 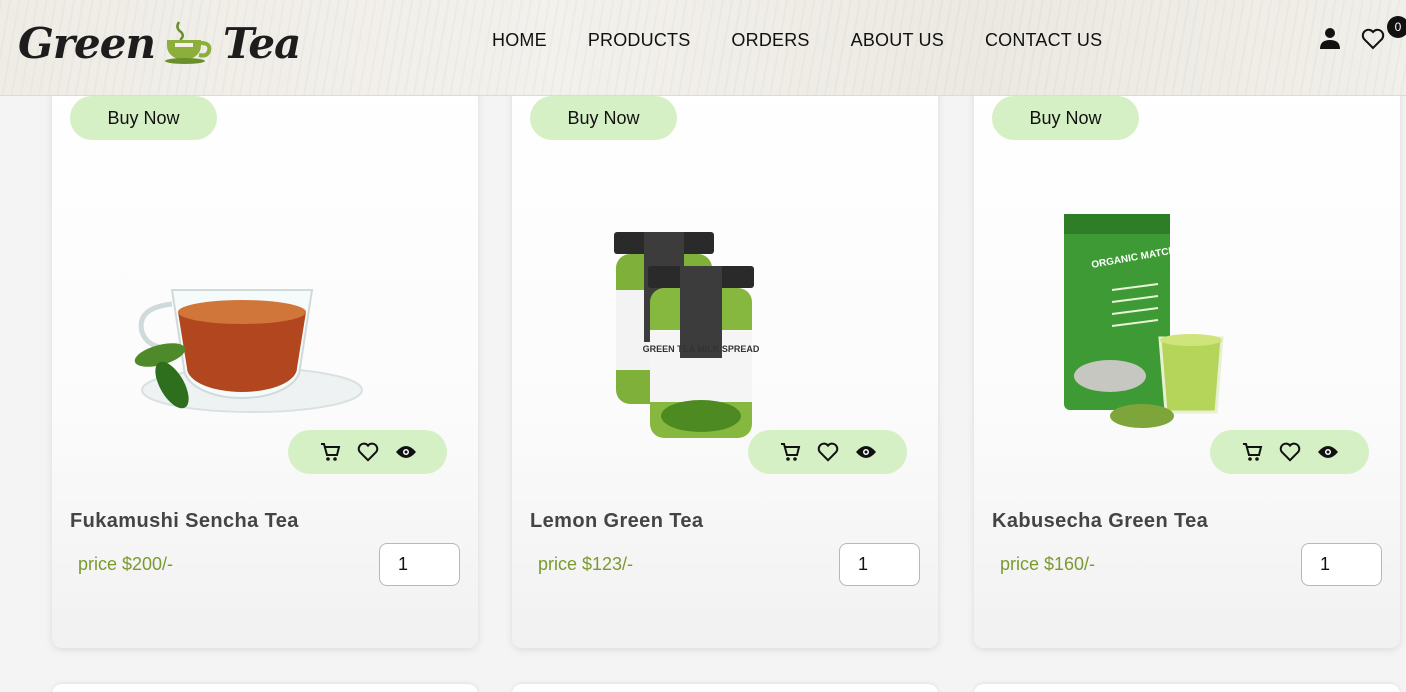 I want to click on nav-home: HOME, so click(x=519, y=40).